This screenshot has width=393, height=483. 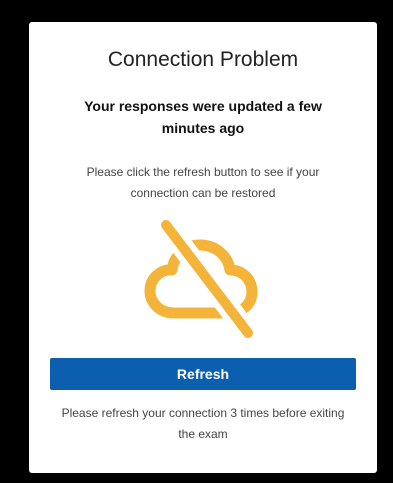 I want to click on cloud-offline-icon, so click(x=201, y=280).